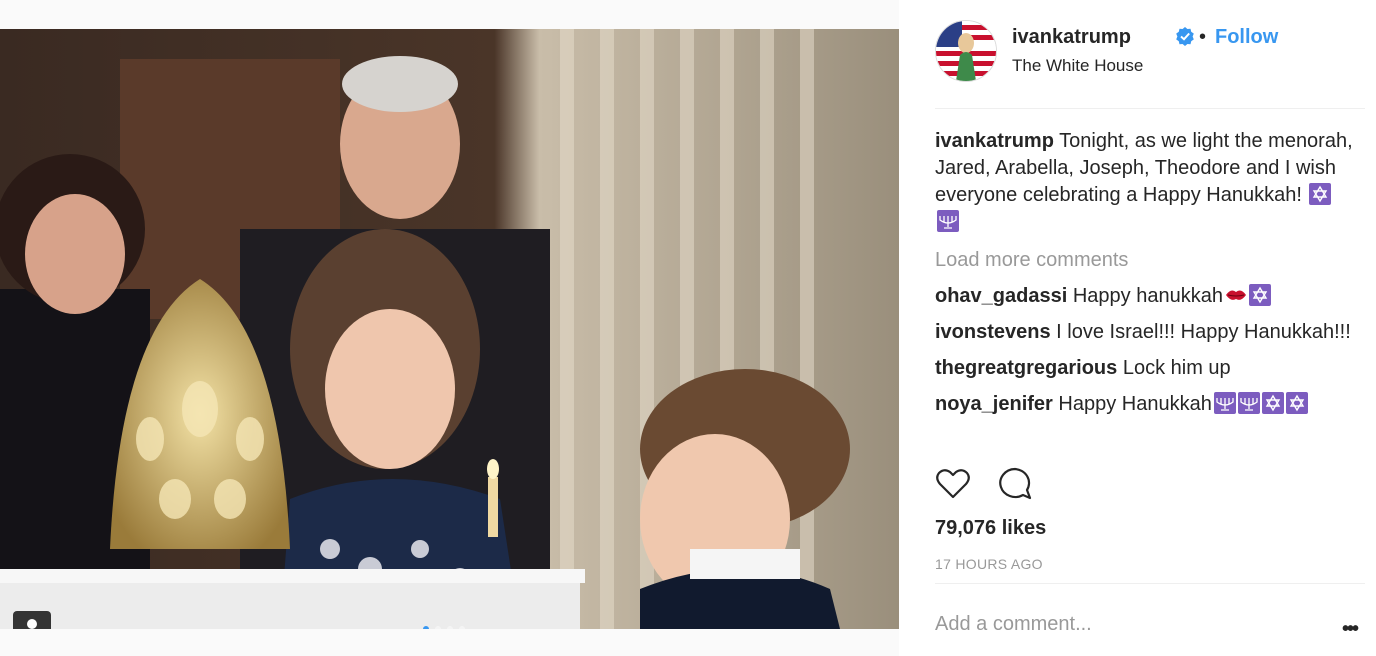  What do you see at coordinates (993, 332) in the screenshot?
I see `comment-username: ivonstevens` at bounding box center [993, 332].